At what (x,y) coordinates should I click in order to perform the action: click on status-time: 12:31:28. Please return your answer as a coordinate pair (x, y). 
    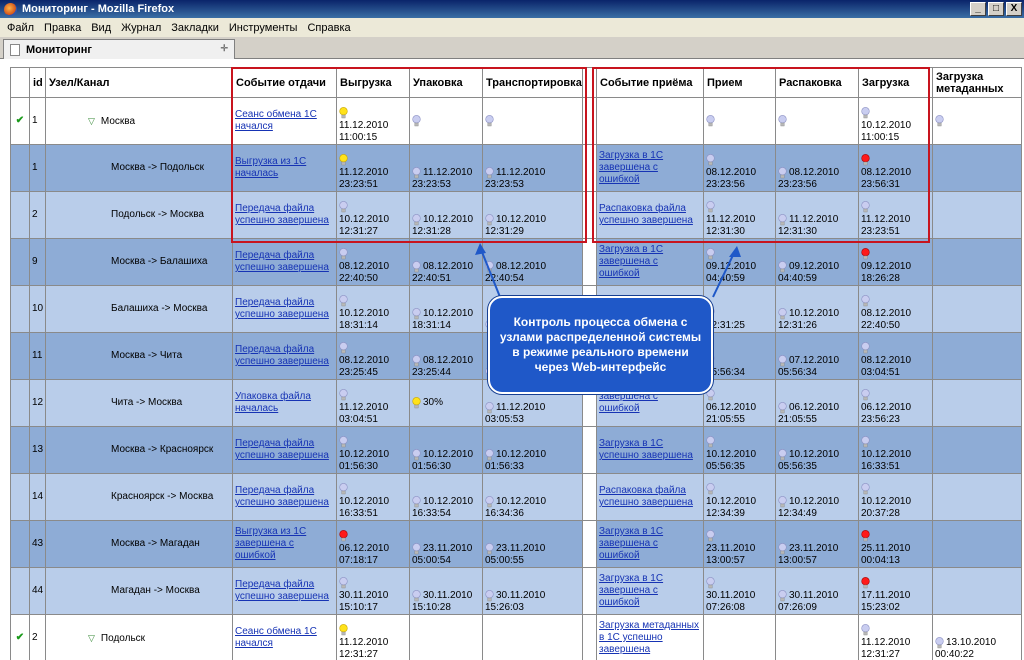
    Looking at the image, I should click on (431, 231).